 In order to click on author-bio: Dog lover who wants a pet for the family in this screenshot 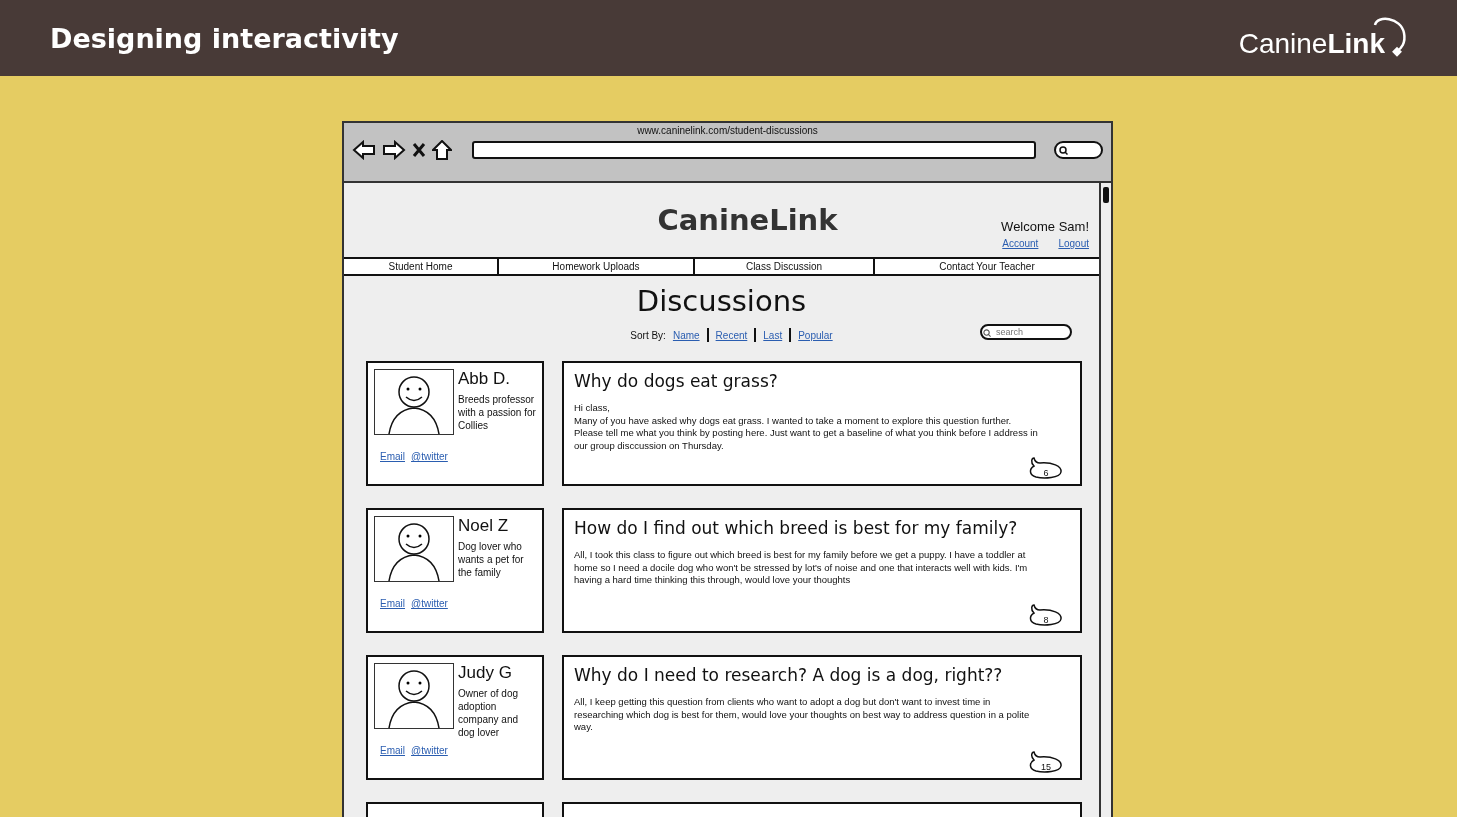, I will do `click(491, 559)`.